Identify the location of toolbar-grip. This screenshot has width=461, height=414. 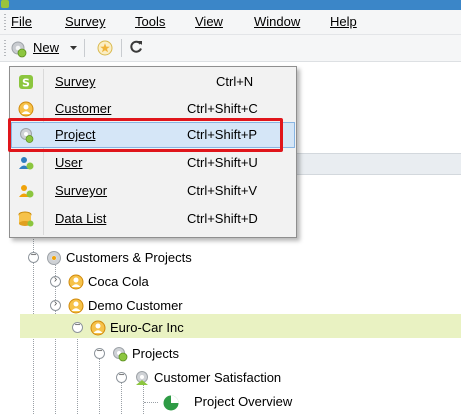
(5, 48).